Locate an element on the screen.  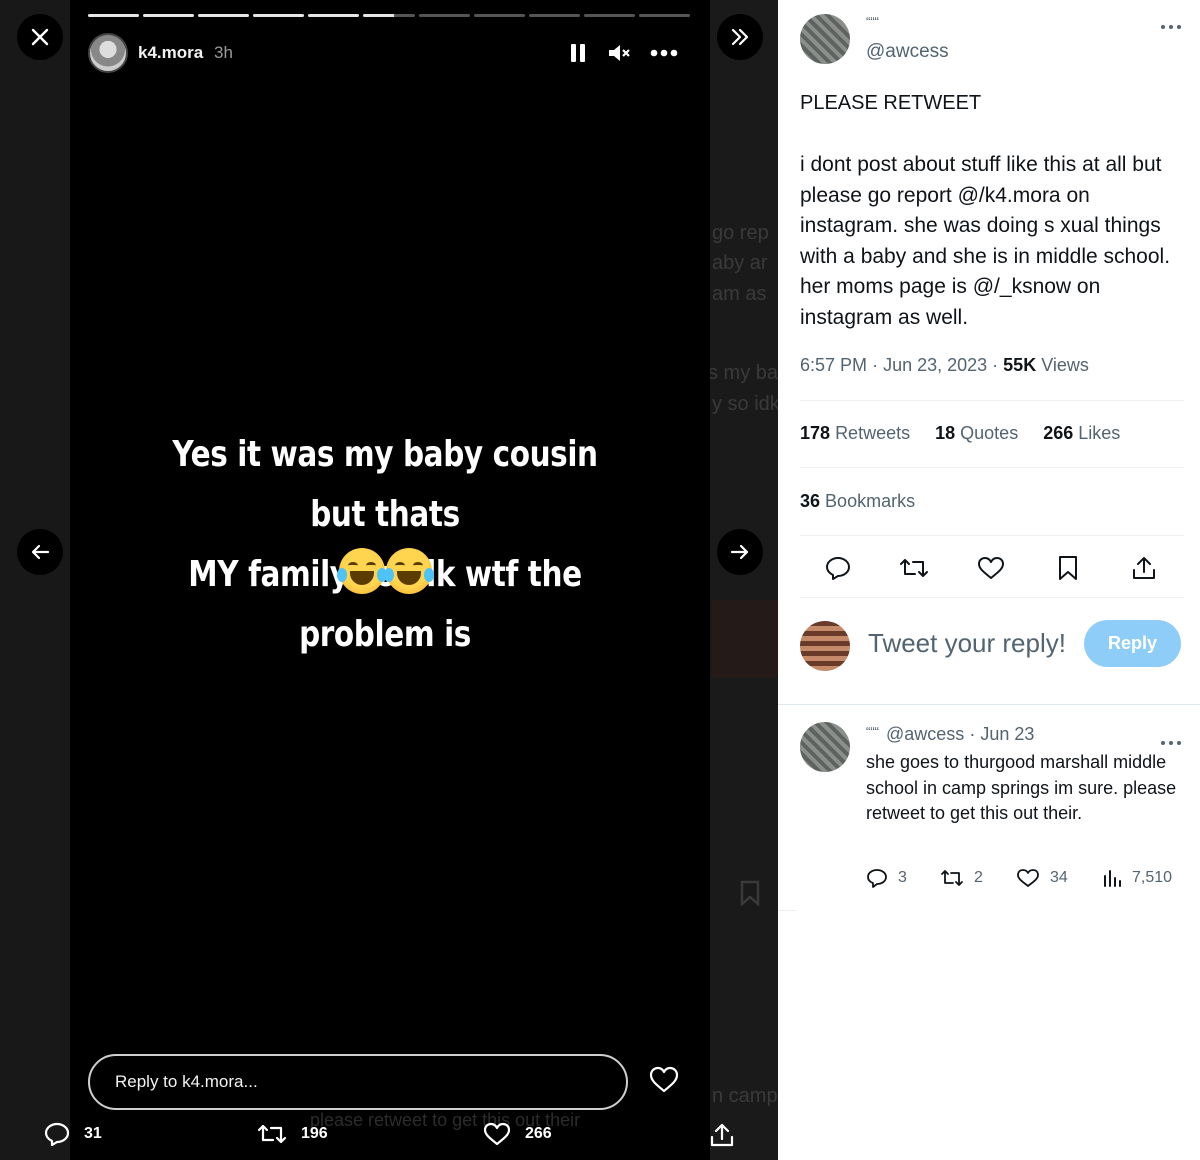
share-button is located at coordinates (1144, 568).